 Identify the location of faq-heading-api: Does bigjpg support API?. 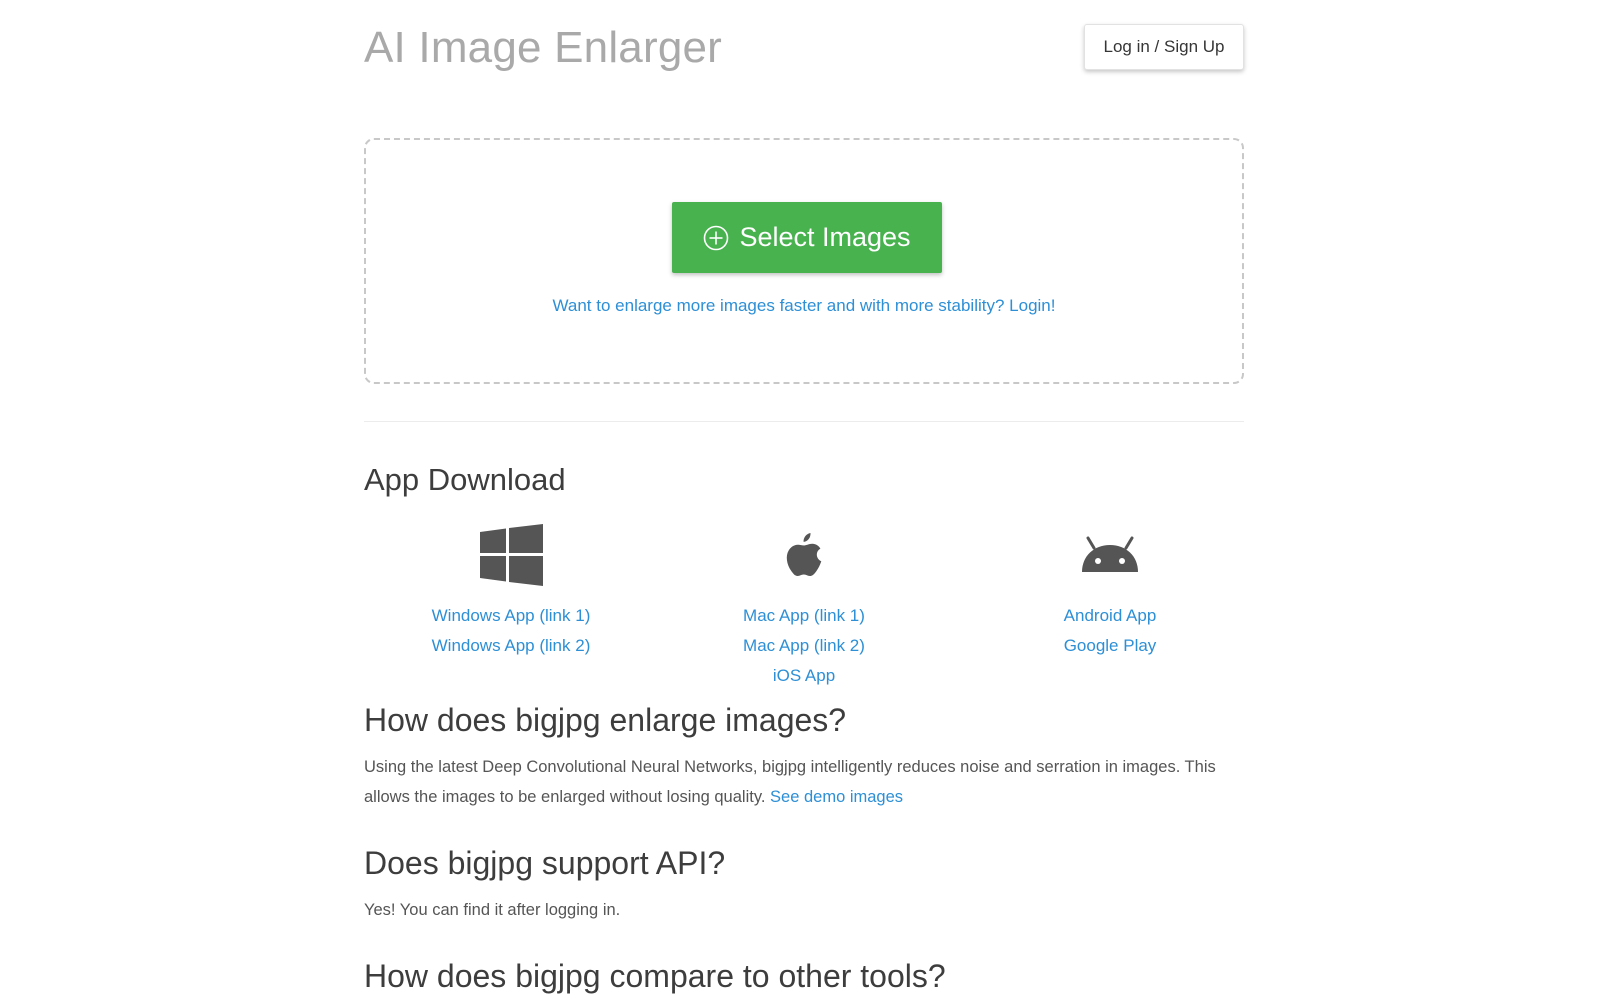
(545, 863).